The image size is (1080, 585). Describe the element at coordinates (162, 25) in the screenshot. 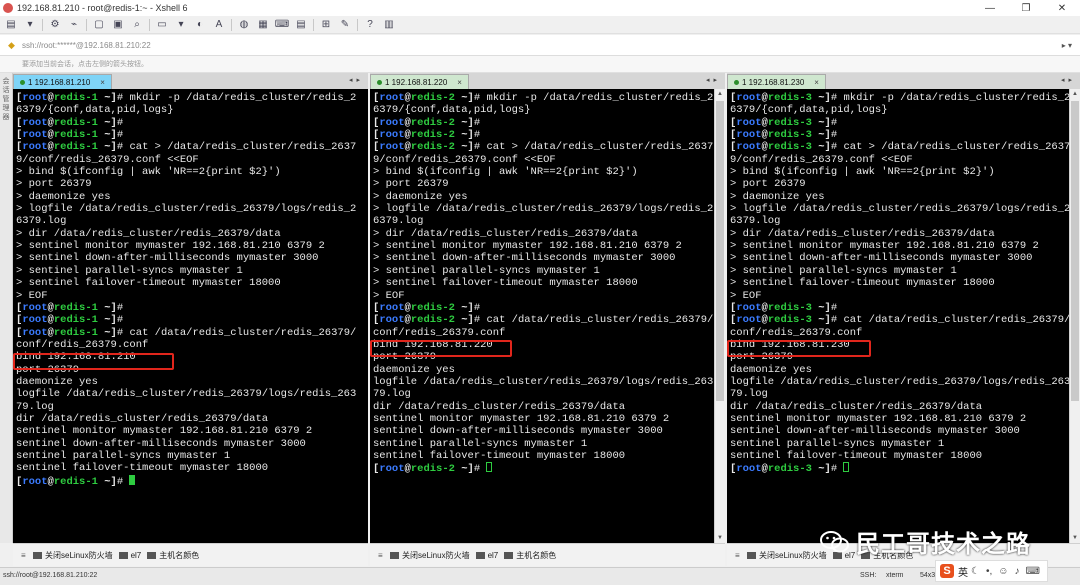

I see `transfer-icon: ▭` at that location.